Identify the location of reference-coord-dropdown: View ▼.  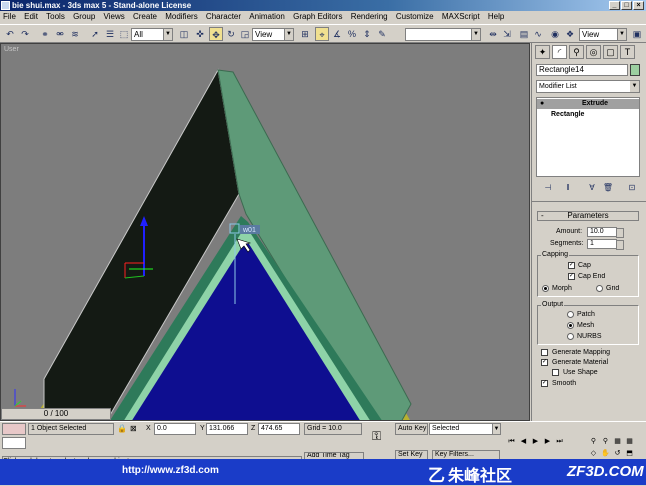
(273, 34).